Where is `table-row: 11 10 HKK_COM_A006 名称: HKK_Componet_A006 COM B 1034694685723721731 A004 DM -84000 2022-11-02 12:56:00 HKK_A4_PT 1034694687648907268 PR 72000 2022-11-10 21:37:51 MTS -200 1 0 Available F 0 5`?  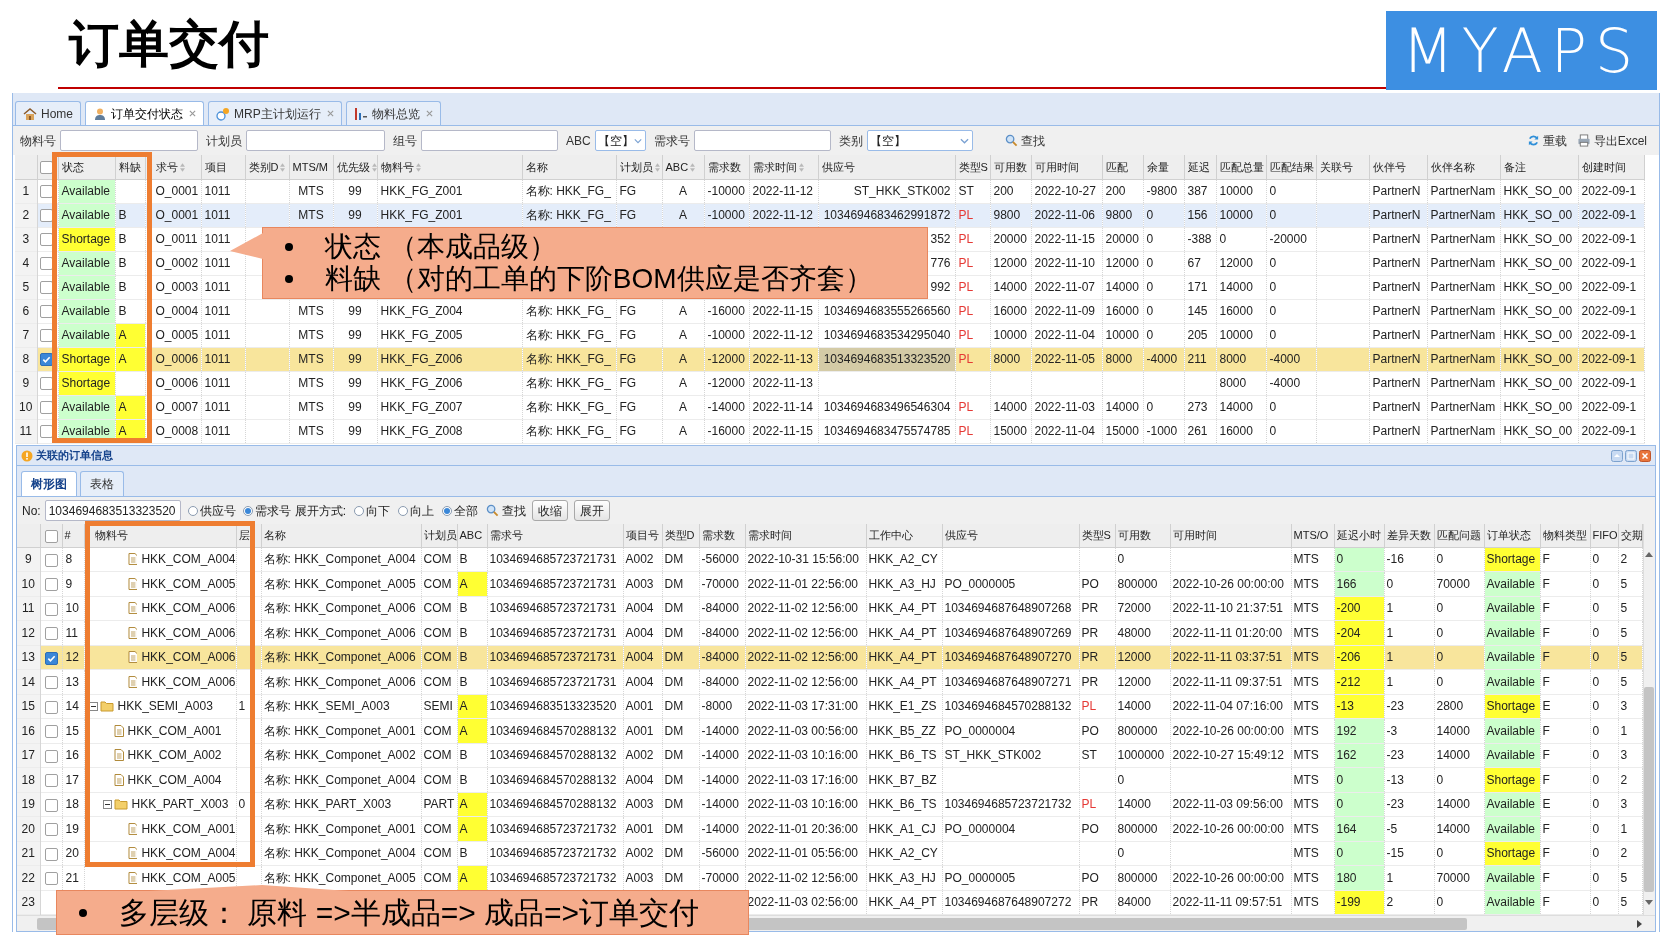 table-row: 11 10 HKK_COM_A006 名称: HKK_Componet_A006 COM B 1034694685723721731 A004 DM -84000 2022-11-02 12:56:00 HKK_A4_PT 1034694687648907268 PR 72000 2022-11-10 21:37:51 MTS -200 1 0 Available F 0 5 is located at coordinates (829, 608).